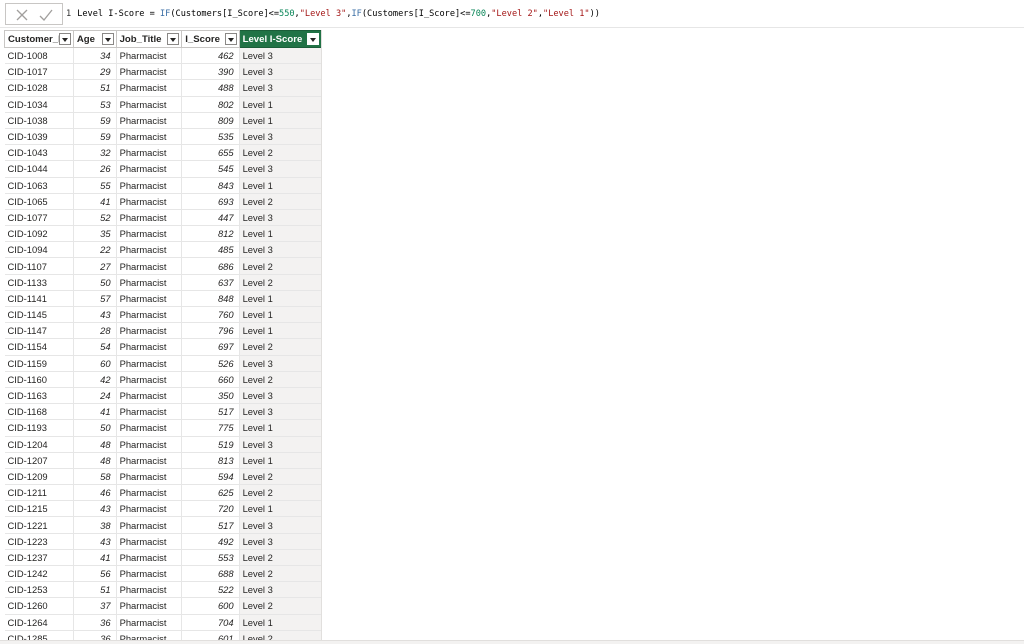  I want to click on cell-customer-id: CID-1221, so click(39, 525).